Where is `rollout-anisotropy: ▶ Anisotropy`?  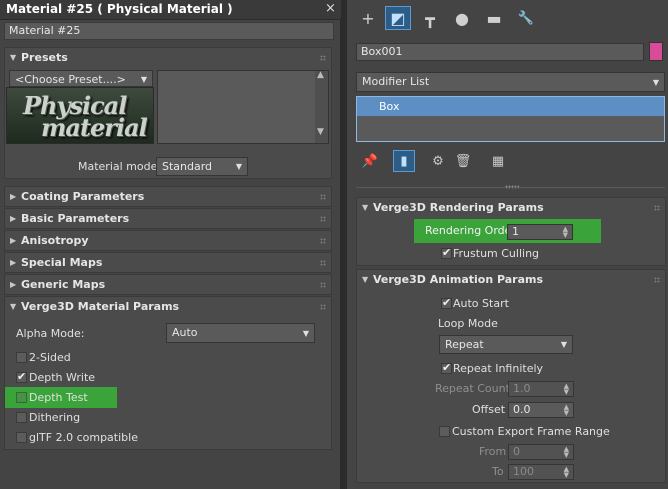
rollout-anisotropy: ▶ Anisotropy is located at coordinates (168, 240).